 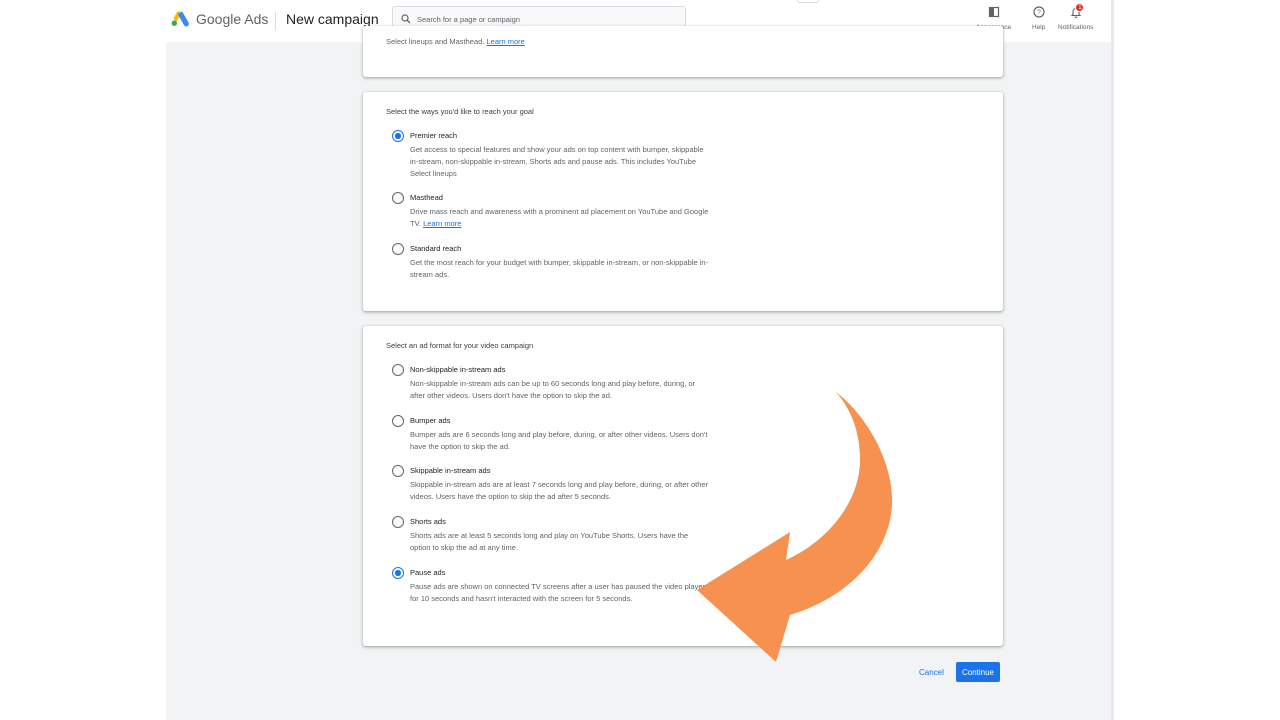 I want to click on continue-button: Continue, so click(x=978, y=672).